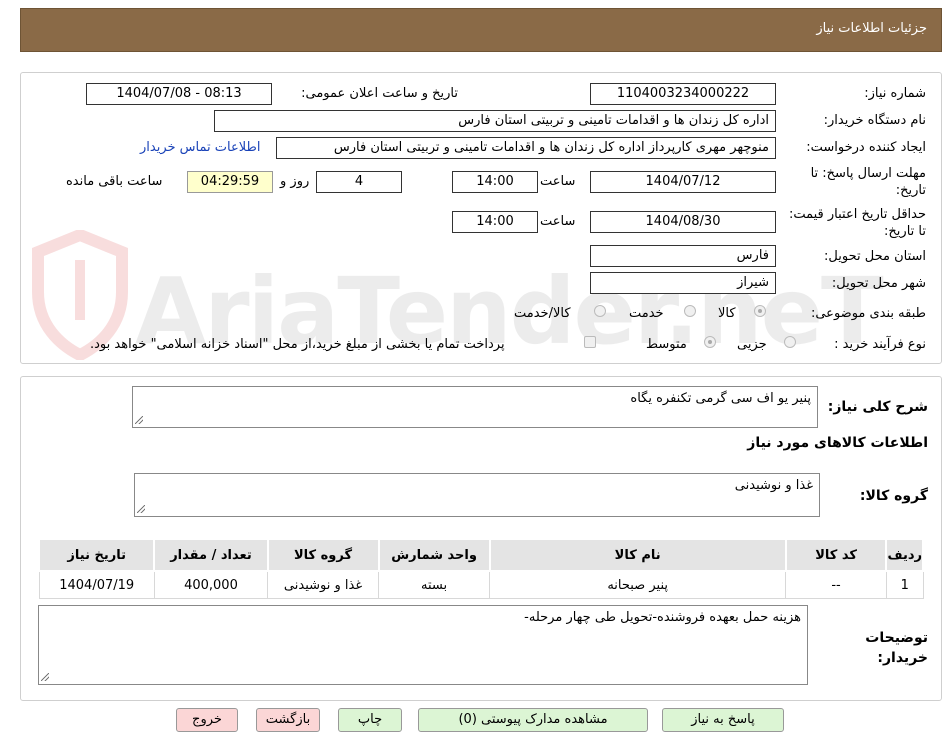  I want to click on cell-goods-name: پنیر صبحانه, so click(638, 584).